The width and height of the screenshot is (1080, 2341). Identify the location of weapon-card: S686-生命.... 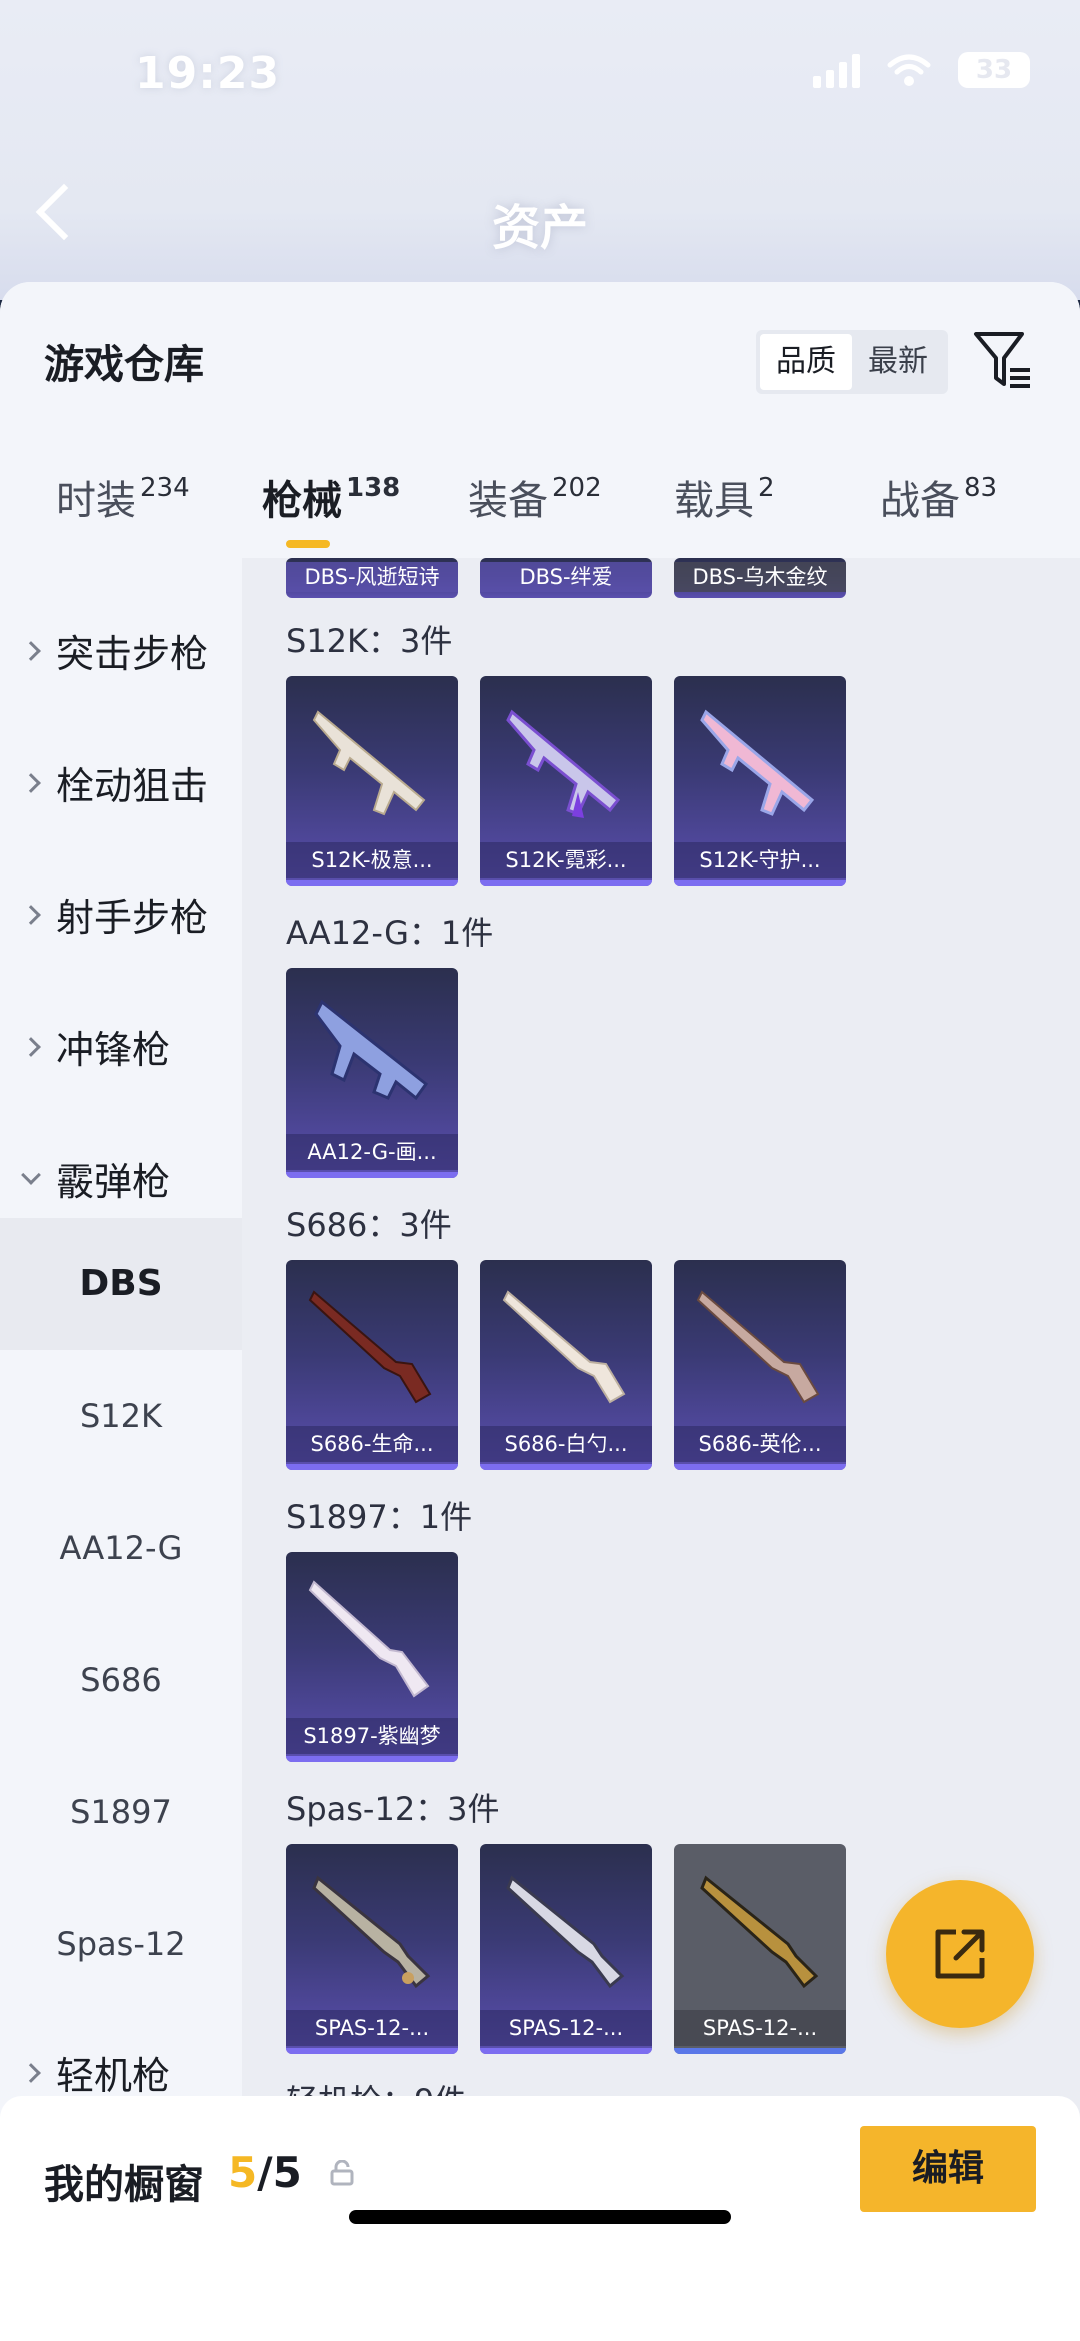
(372, 1365).